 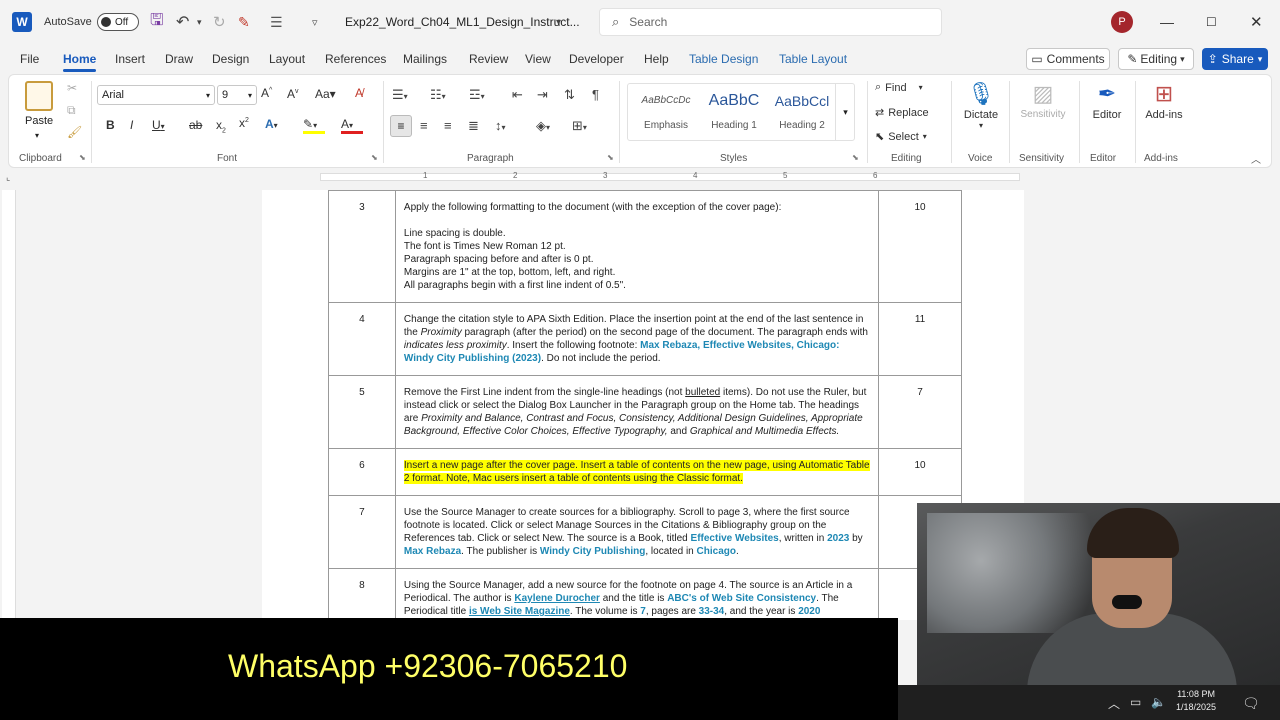 What do you see at coordinates (1135, 702) in the screenshot?
I see `network-icon: ▭` at bounding box center [1135, 702].